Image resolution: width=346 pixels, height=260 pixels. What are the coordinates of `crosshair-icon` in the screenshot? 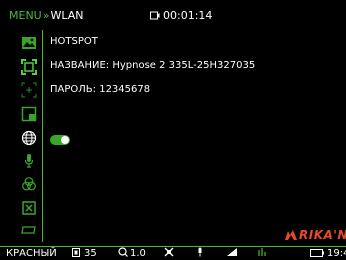 It's located at (29, 90).